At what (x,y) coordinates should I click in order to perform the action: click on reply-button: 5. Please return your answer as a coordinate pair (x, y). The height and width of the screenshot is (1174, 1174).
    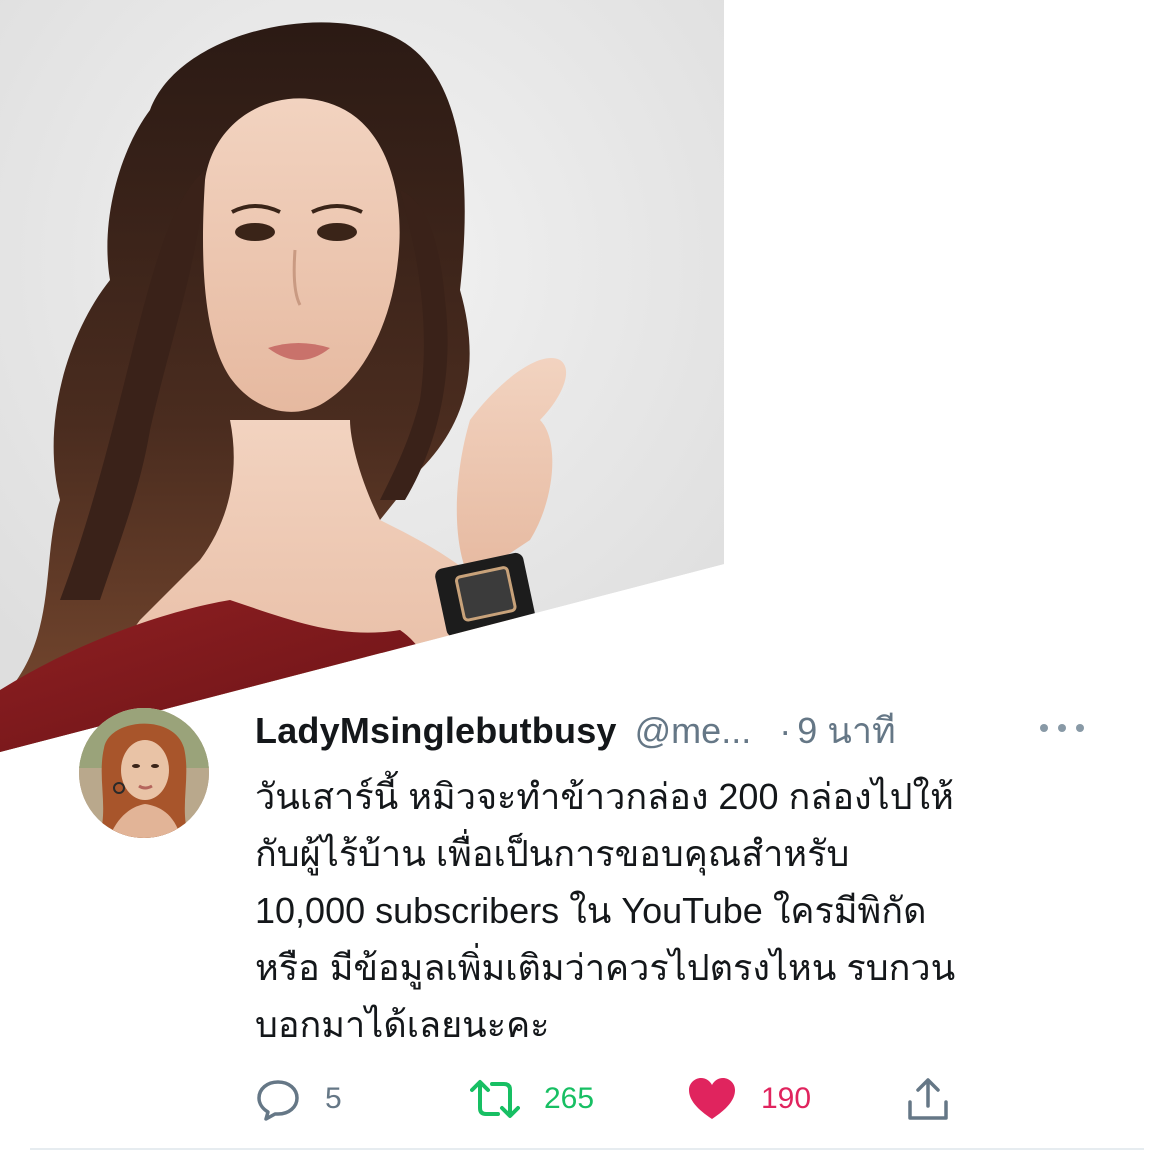
    Looking at the image, I should click on (298, 1099).